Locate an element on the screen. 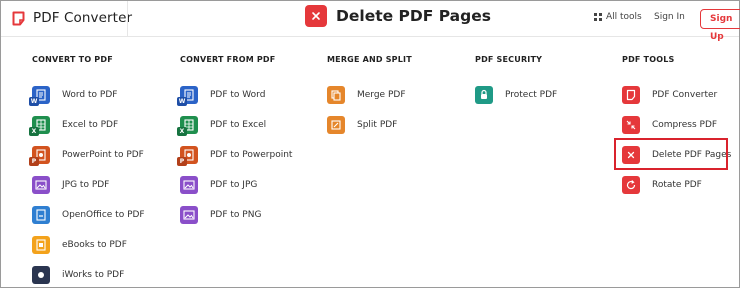  pdf-converter-icon is located at coordinates (631, 95).